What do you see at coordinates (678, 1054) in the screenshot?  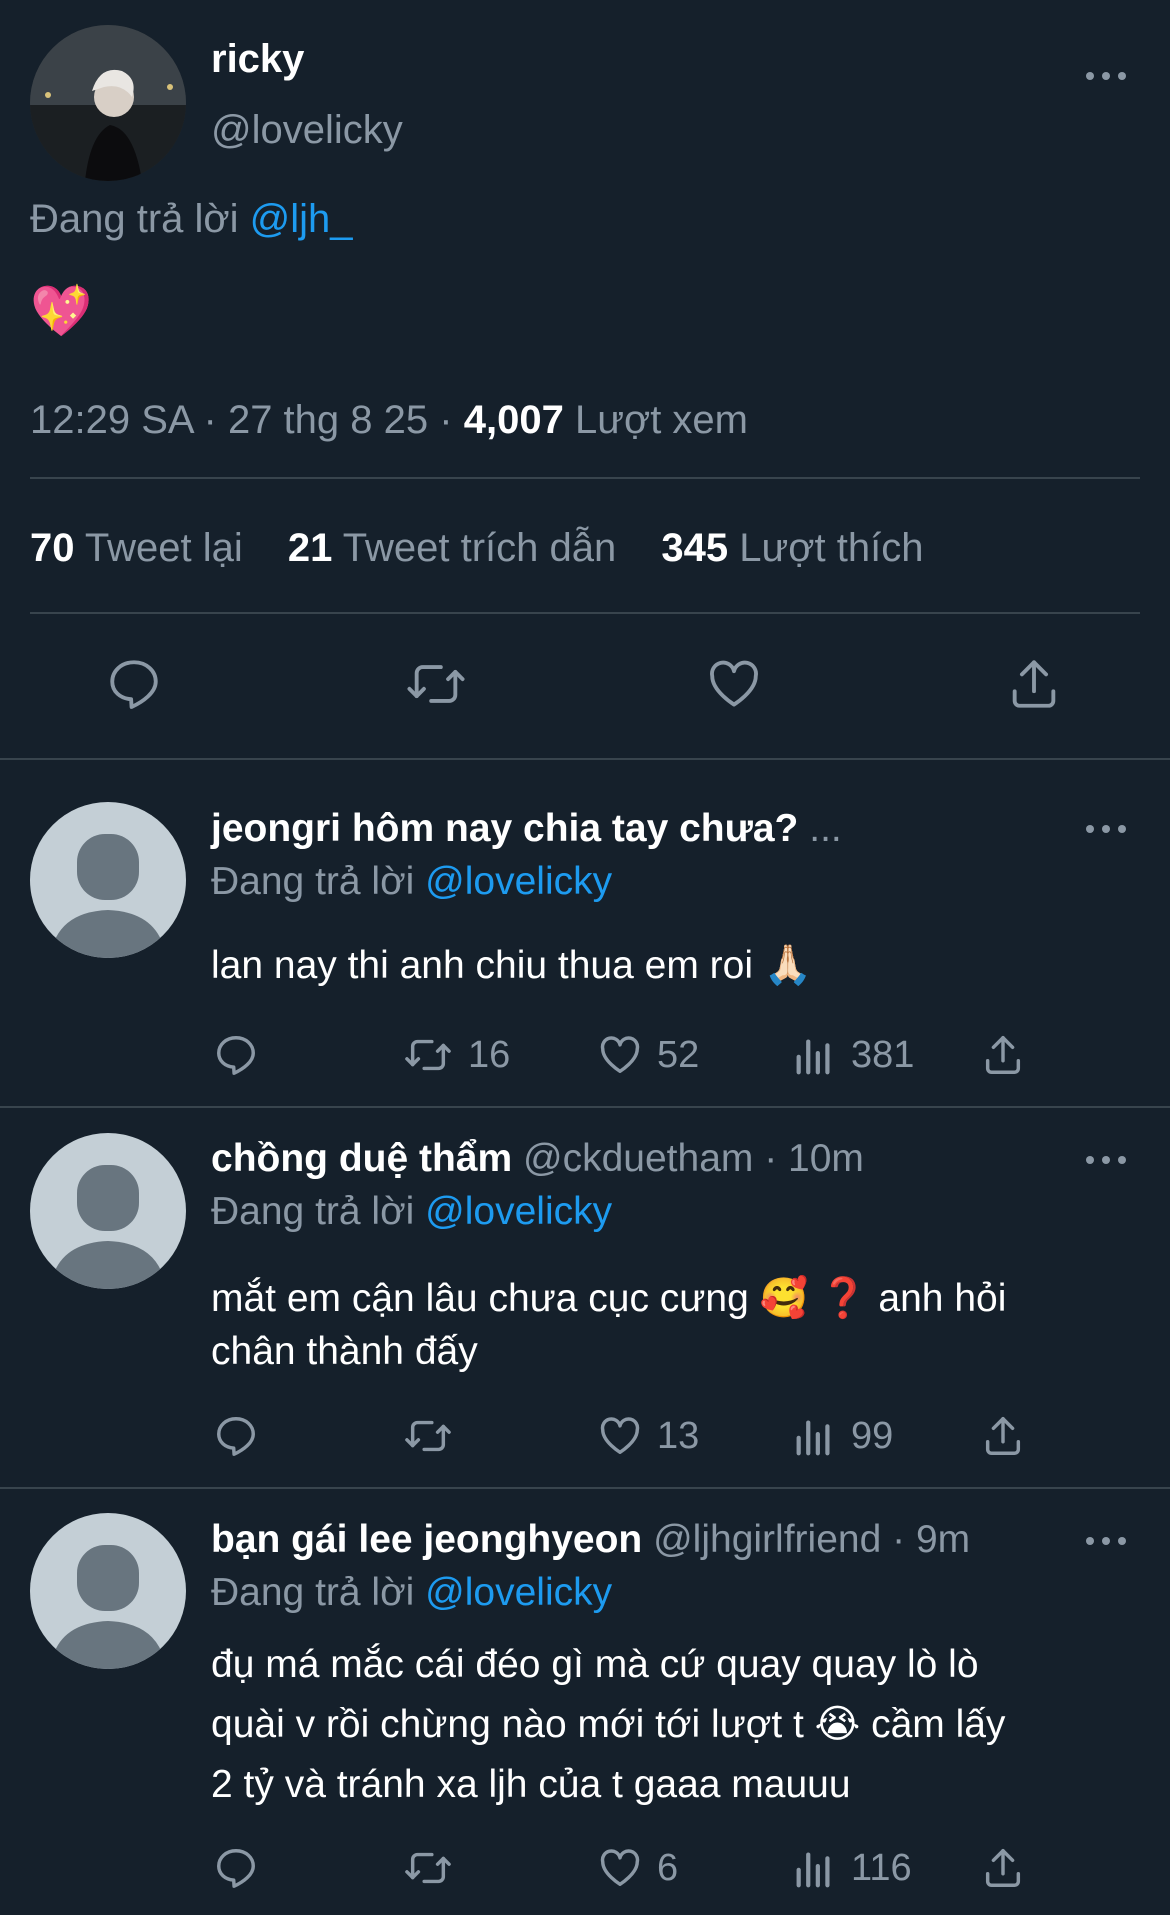 I see `like-count: 52` at bounding box center [678, 1054].